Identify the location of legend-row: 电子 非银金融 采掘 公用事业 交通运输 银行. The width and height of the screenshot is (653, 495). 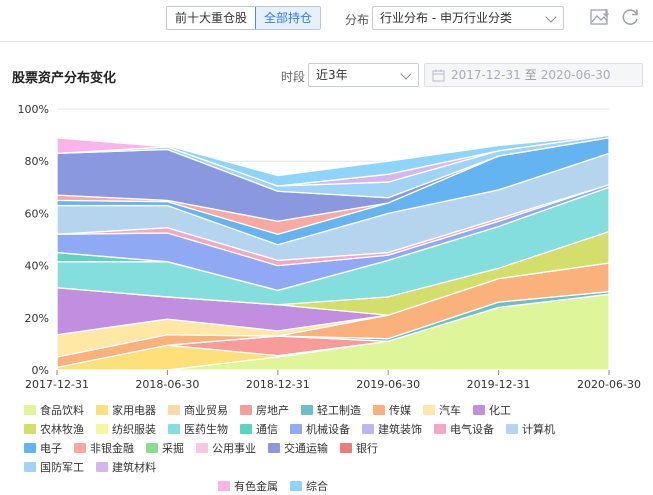
(336, 447).